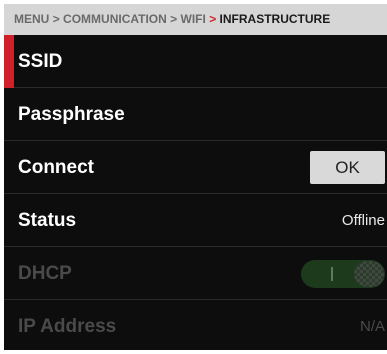  What do you see at coordinates (45, 273) in the screenshot?
I see `menu-row-label: DHCP` at bounding box center [45, 273].